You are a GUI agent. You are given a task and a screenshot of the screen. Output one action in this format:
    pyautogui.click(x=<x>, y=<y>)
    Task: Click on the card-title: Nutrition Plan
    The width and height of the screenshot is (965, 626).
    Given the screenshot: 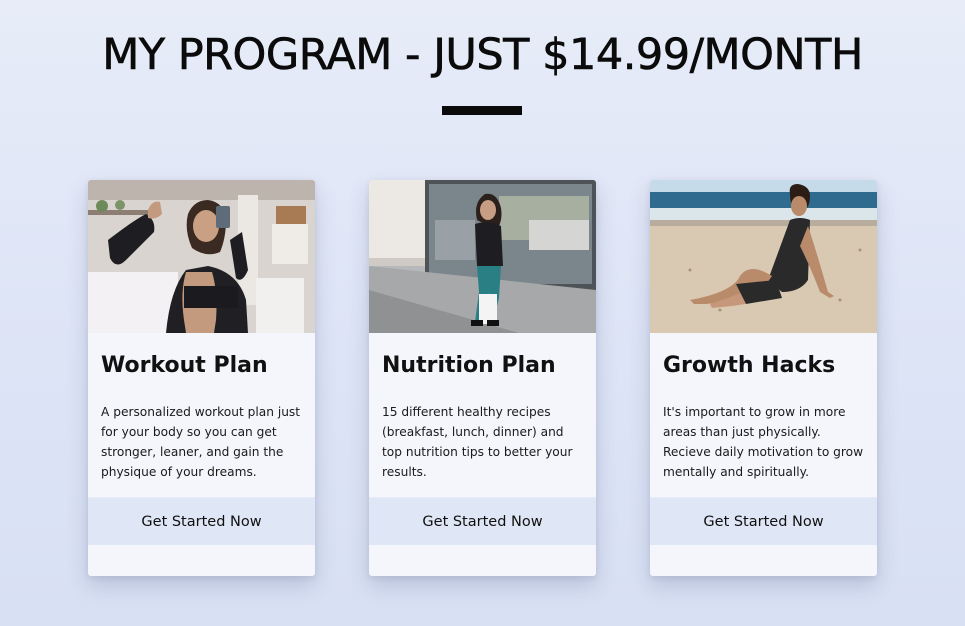 What is the action you would take?
    pyautogui.click(x=469, y=365)
    